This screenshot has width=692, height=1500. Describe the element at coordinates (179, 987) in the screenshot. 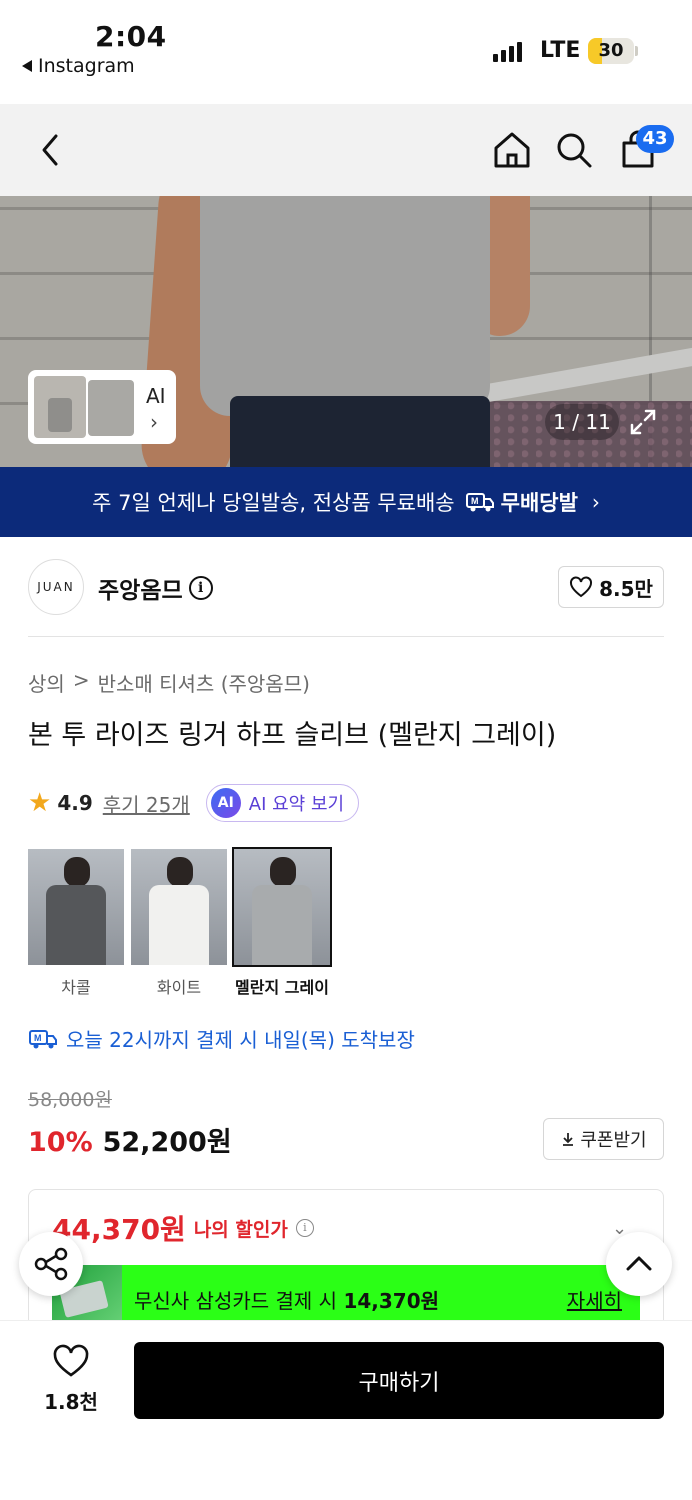

I see `color-option-label: 화이트` at that location.